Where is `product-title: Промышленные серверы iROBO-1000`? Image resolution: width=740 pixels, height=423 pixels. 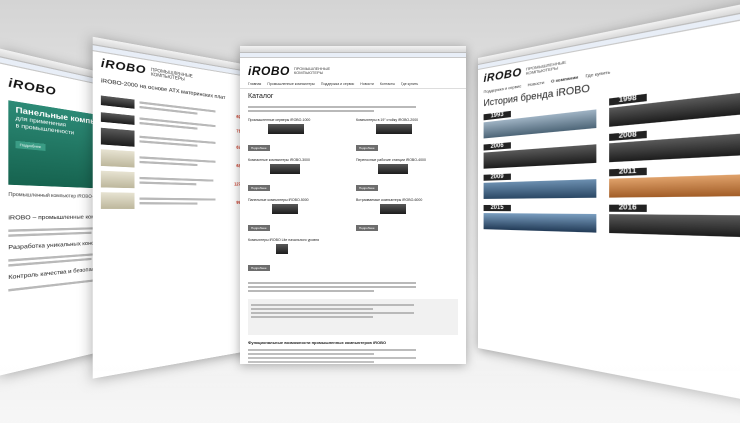
product-title: Промышленные серверы iROBO-1000 is located at coordinates (299, 120).